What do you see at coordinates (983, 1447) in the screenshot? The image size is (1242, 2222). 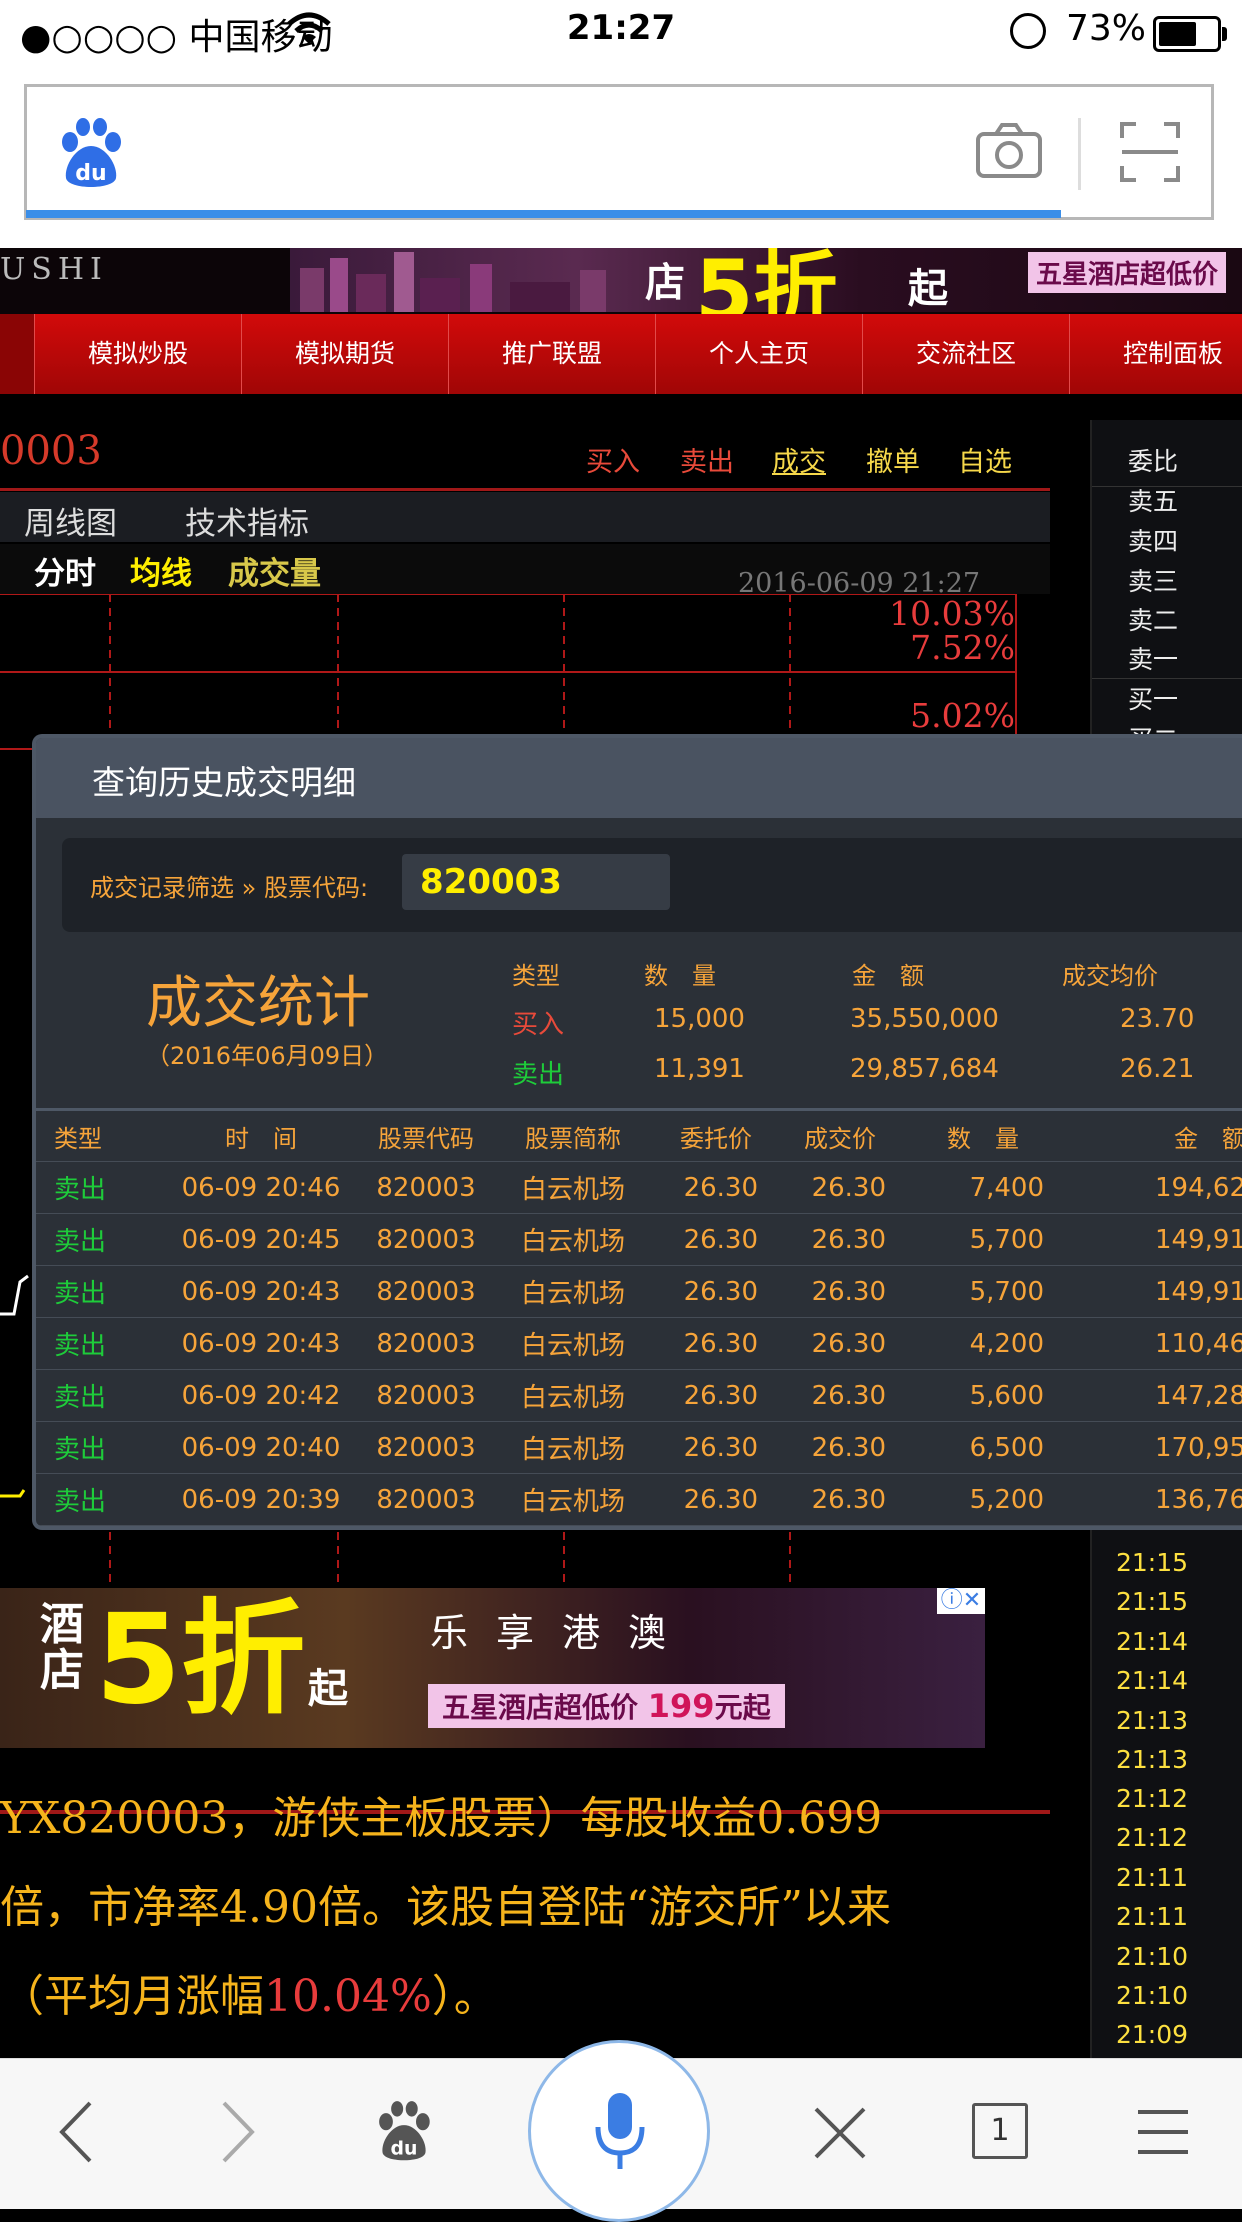 I see `trade-qty: 6,500` at bounding box center [983, 1447].